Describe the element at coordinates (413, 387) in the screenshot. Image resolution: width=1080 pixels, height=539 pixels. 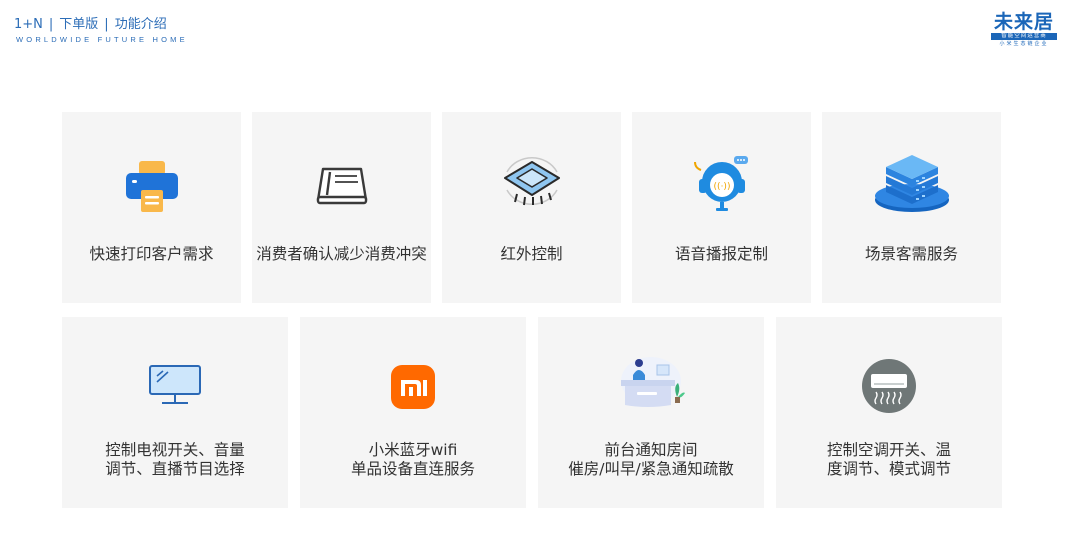
I see `mi-logo-icon` at that location.